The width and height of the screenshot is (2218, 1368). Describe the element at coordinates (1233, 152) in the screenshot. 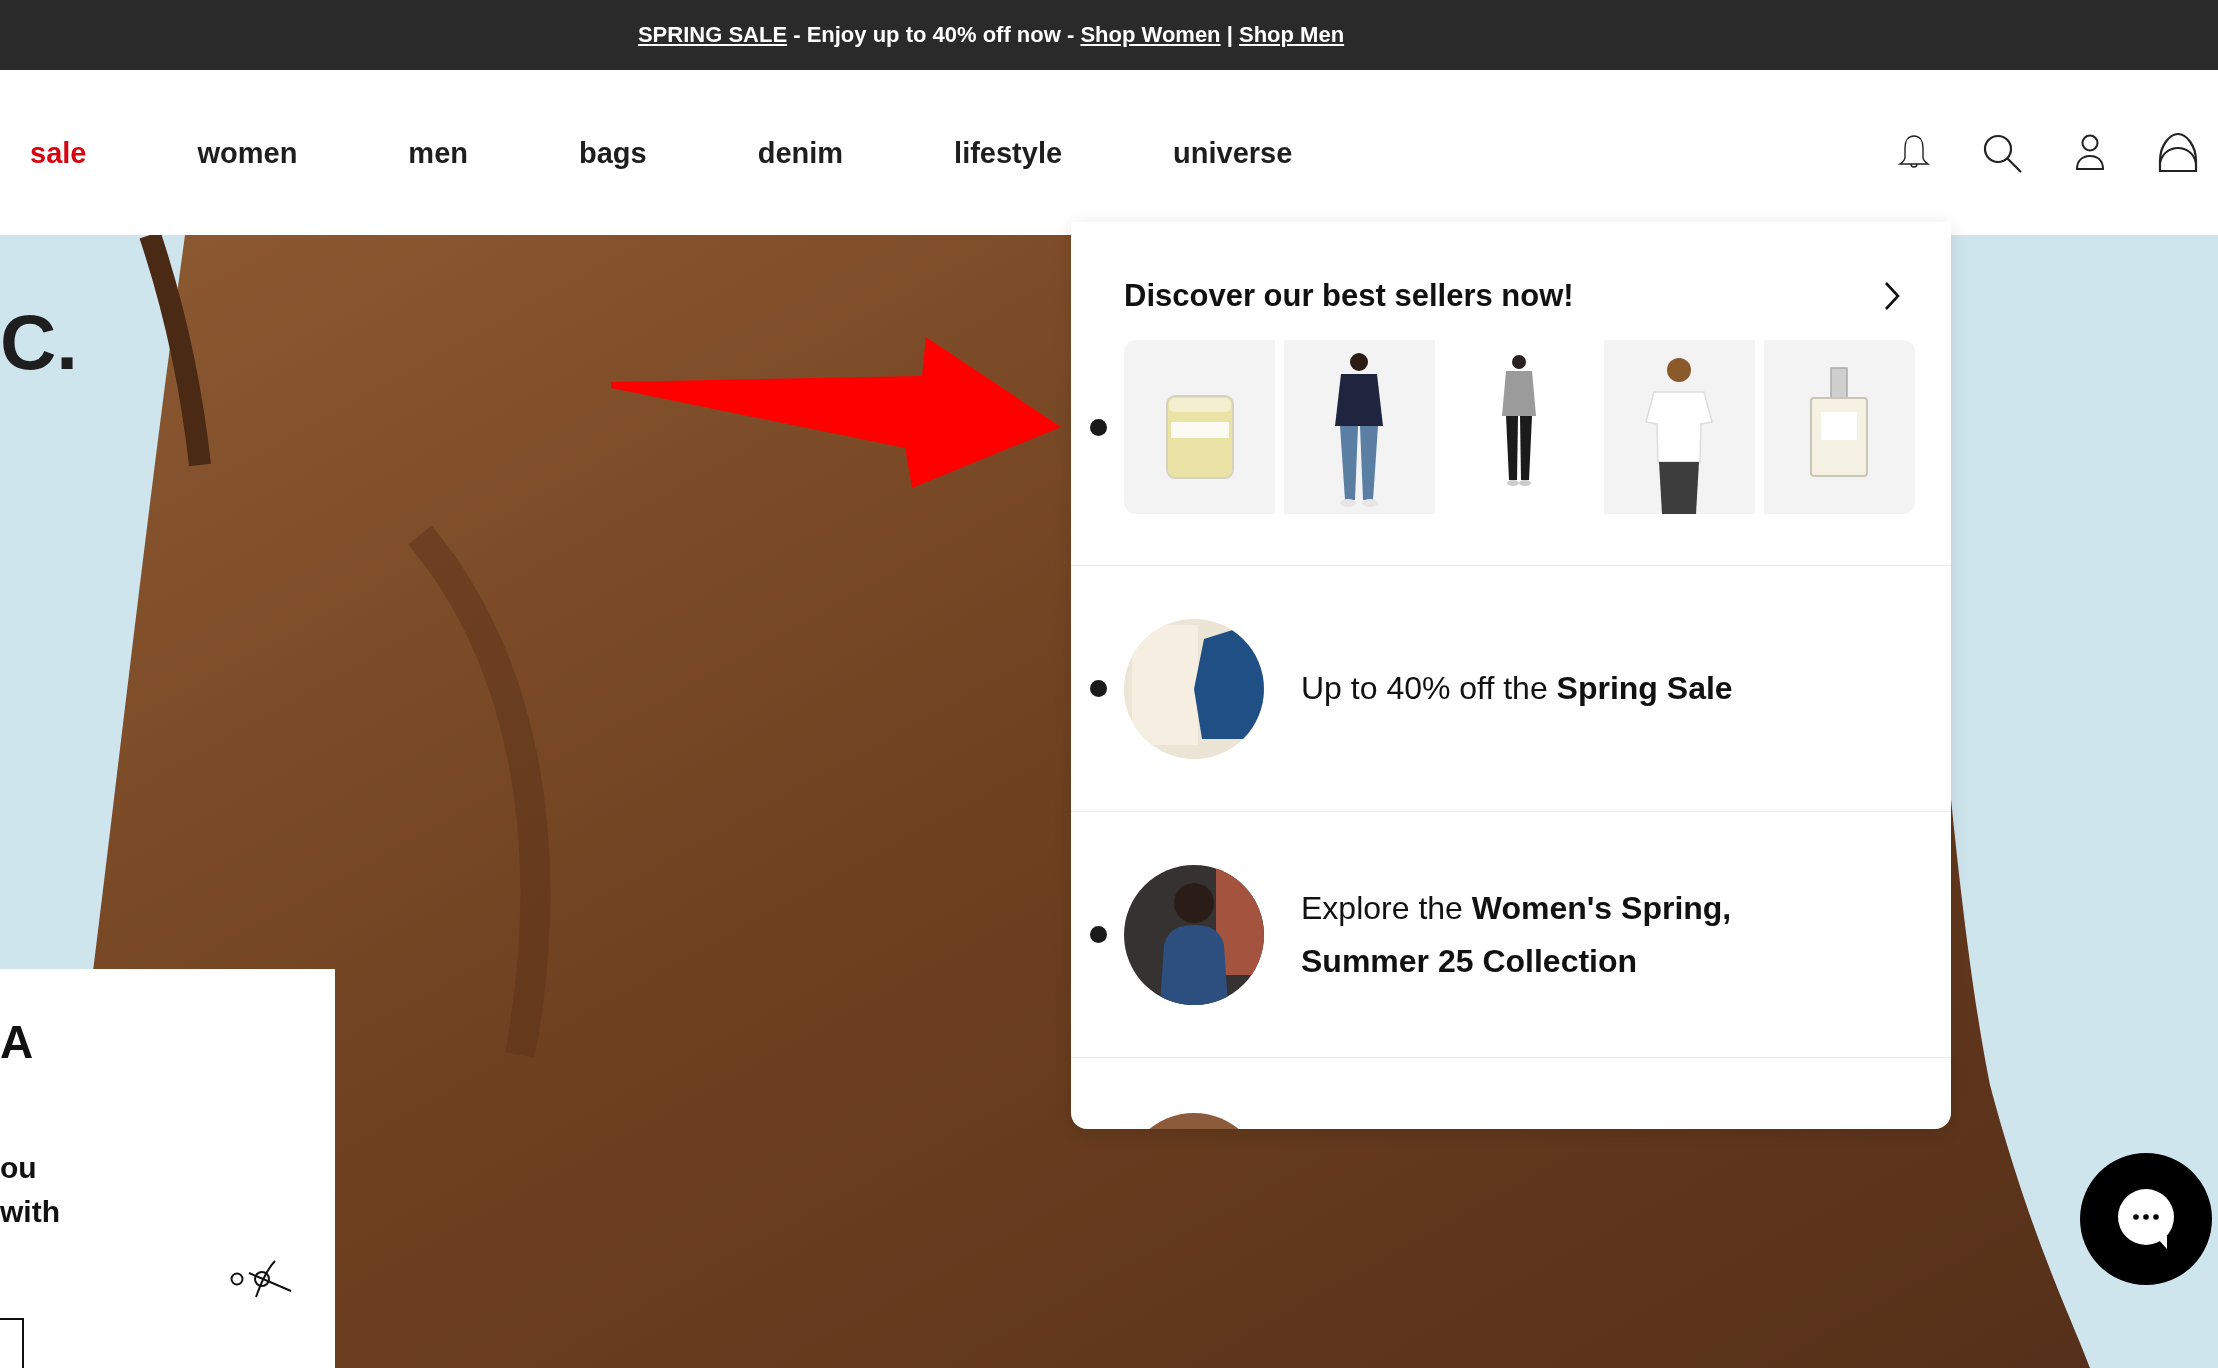

I see `nav-link: universe` at that location.